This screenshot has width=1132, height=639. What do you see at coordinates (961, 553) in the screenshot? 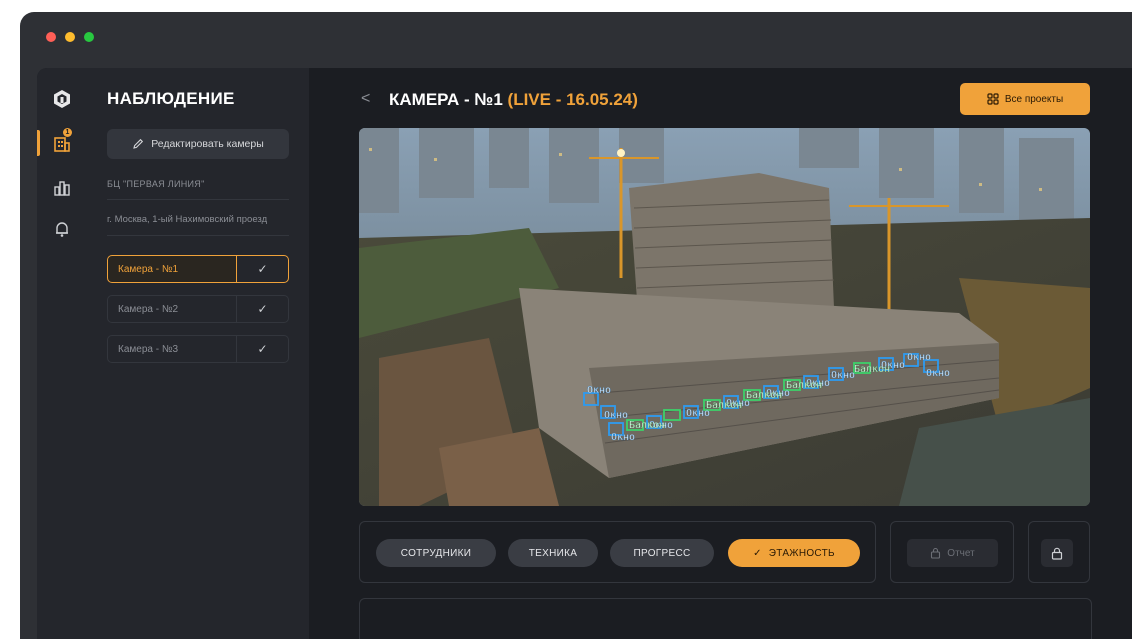
I see `report-label: Отчет` at bounding box center [961, 553].